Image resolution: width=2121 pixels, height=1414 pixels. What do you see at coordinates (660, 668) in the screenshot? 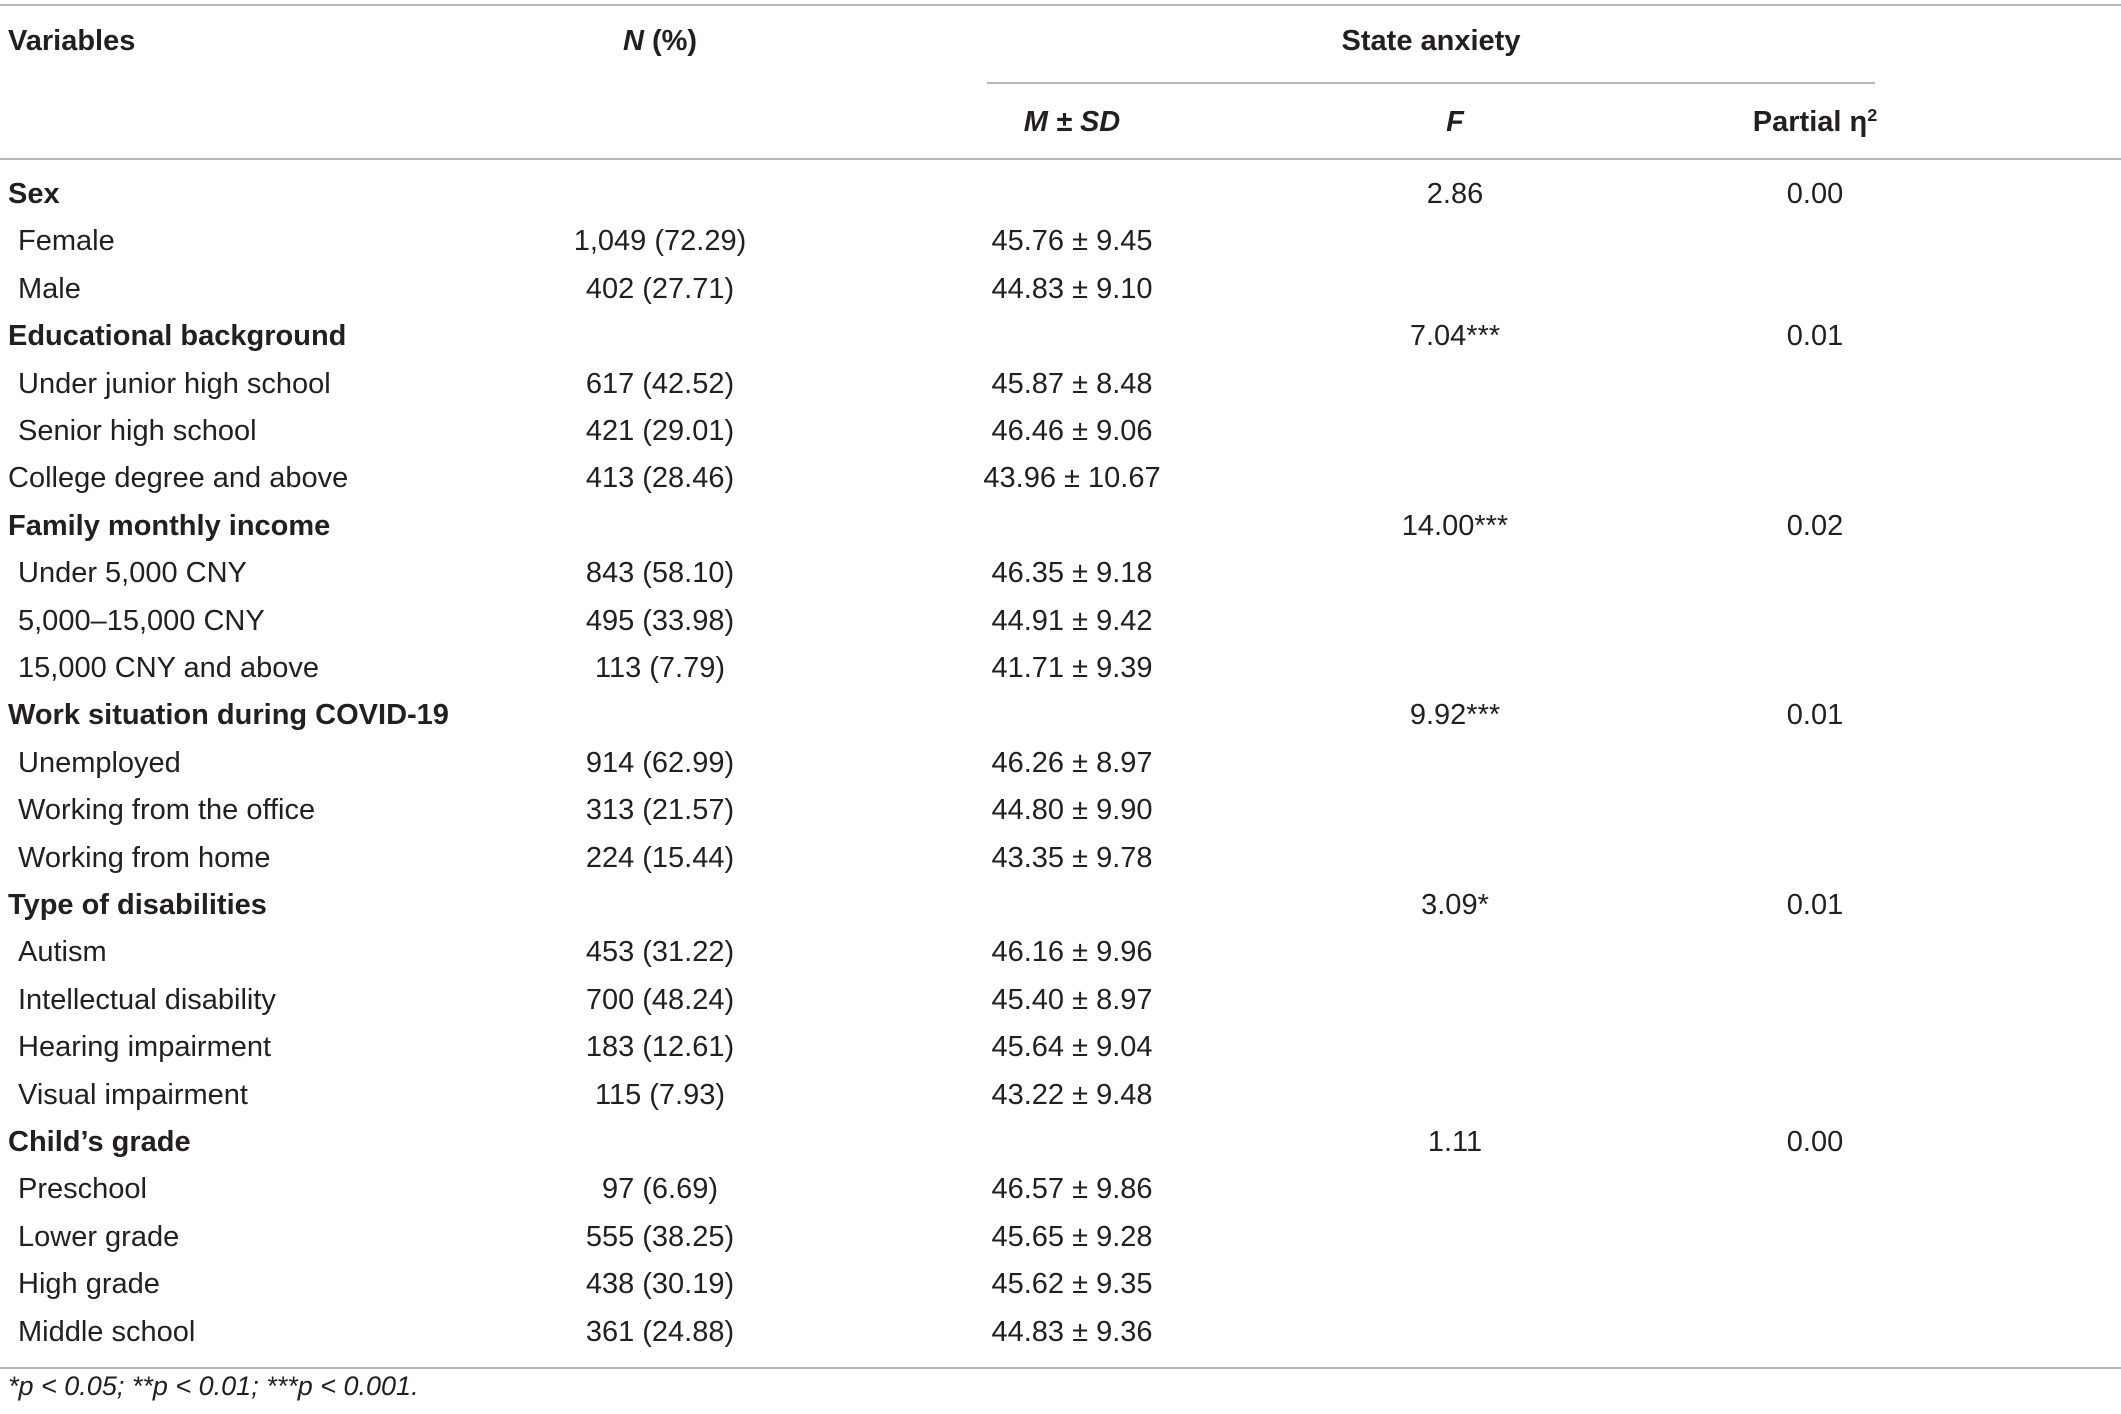
I see `n-percent-cell: 113 (7.79)` at bounding box center [660, 668].